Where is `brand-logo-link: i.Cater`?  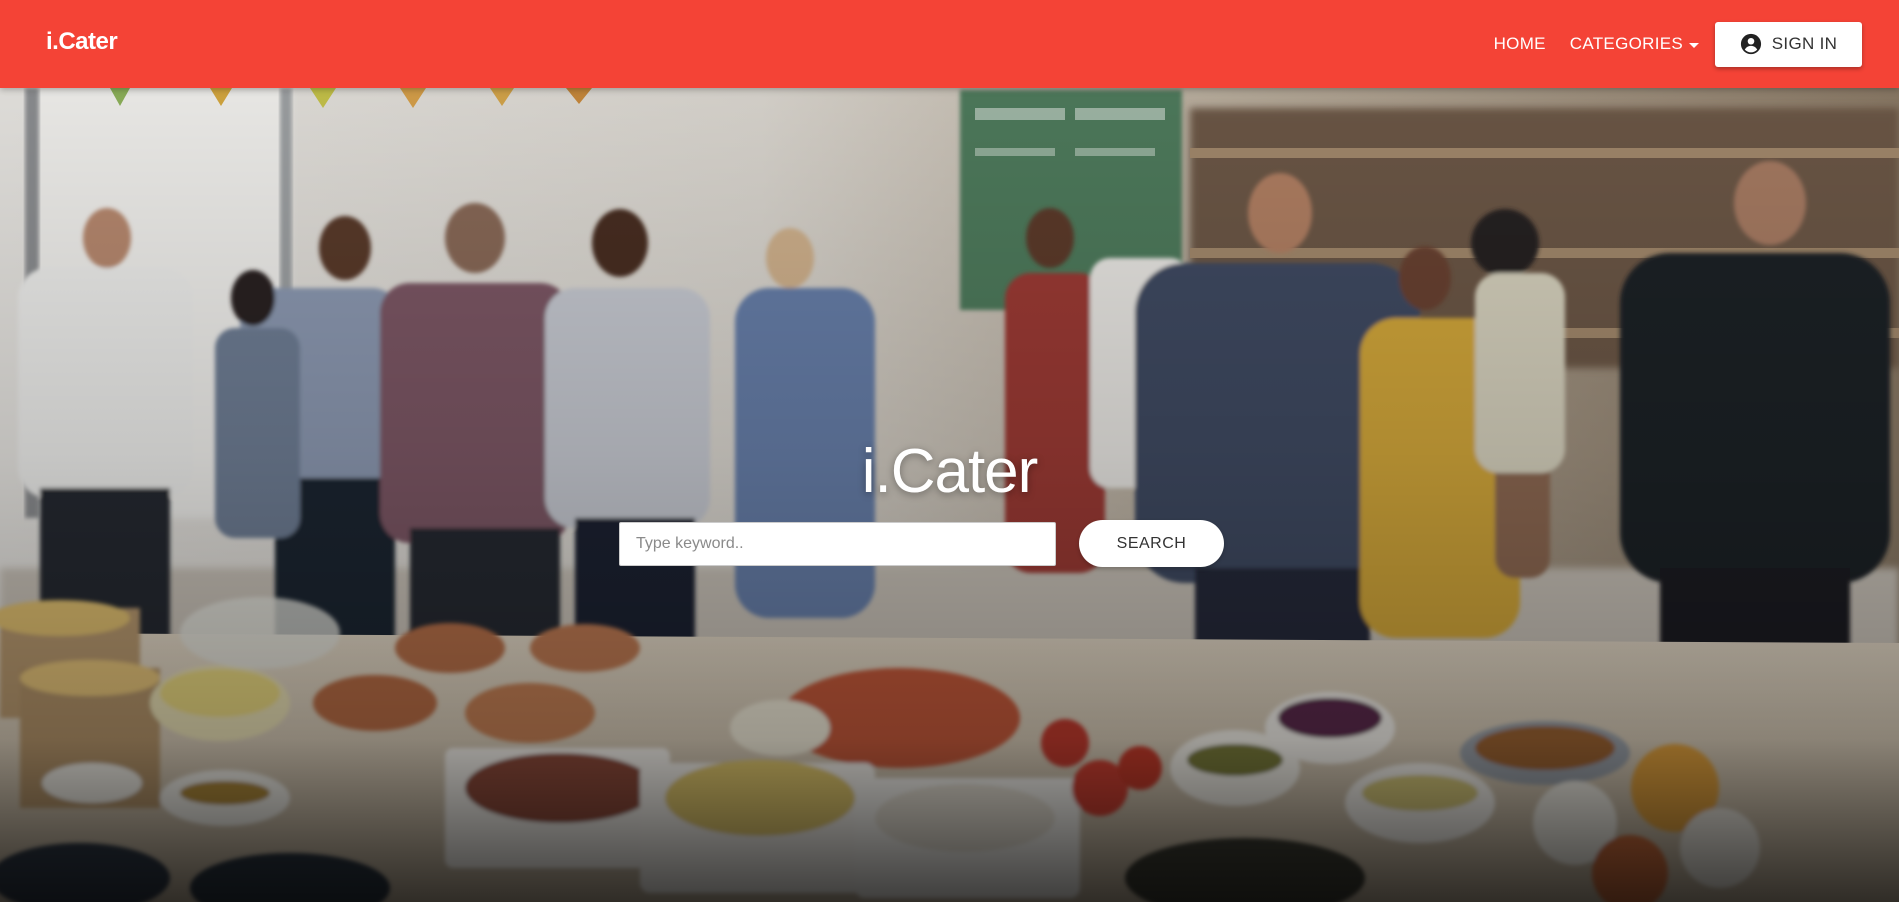
brand-logo-link: i.Cater is located at coordinates (82, 42).